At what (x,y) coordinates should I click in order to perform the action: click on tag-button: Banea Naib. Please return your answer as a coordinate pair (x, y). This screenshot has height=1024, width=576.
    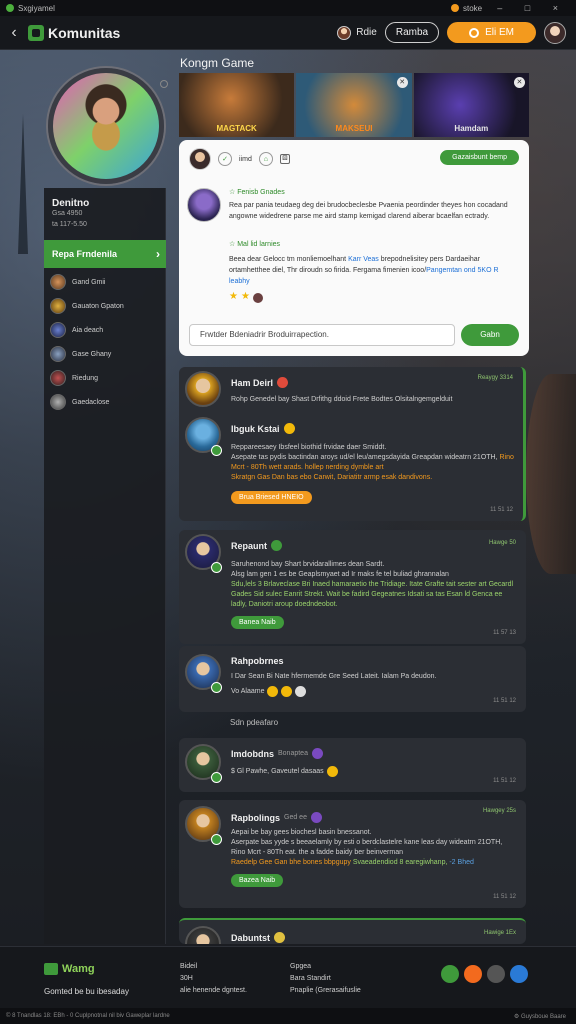
    Looking at the image, I should click on (257, 622).